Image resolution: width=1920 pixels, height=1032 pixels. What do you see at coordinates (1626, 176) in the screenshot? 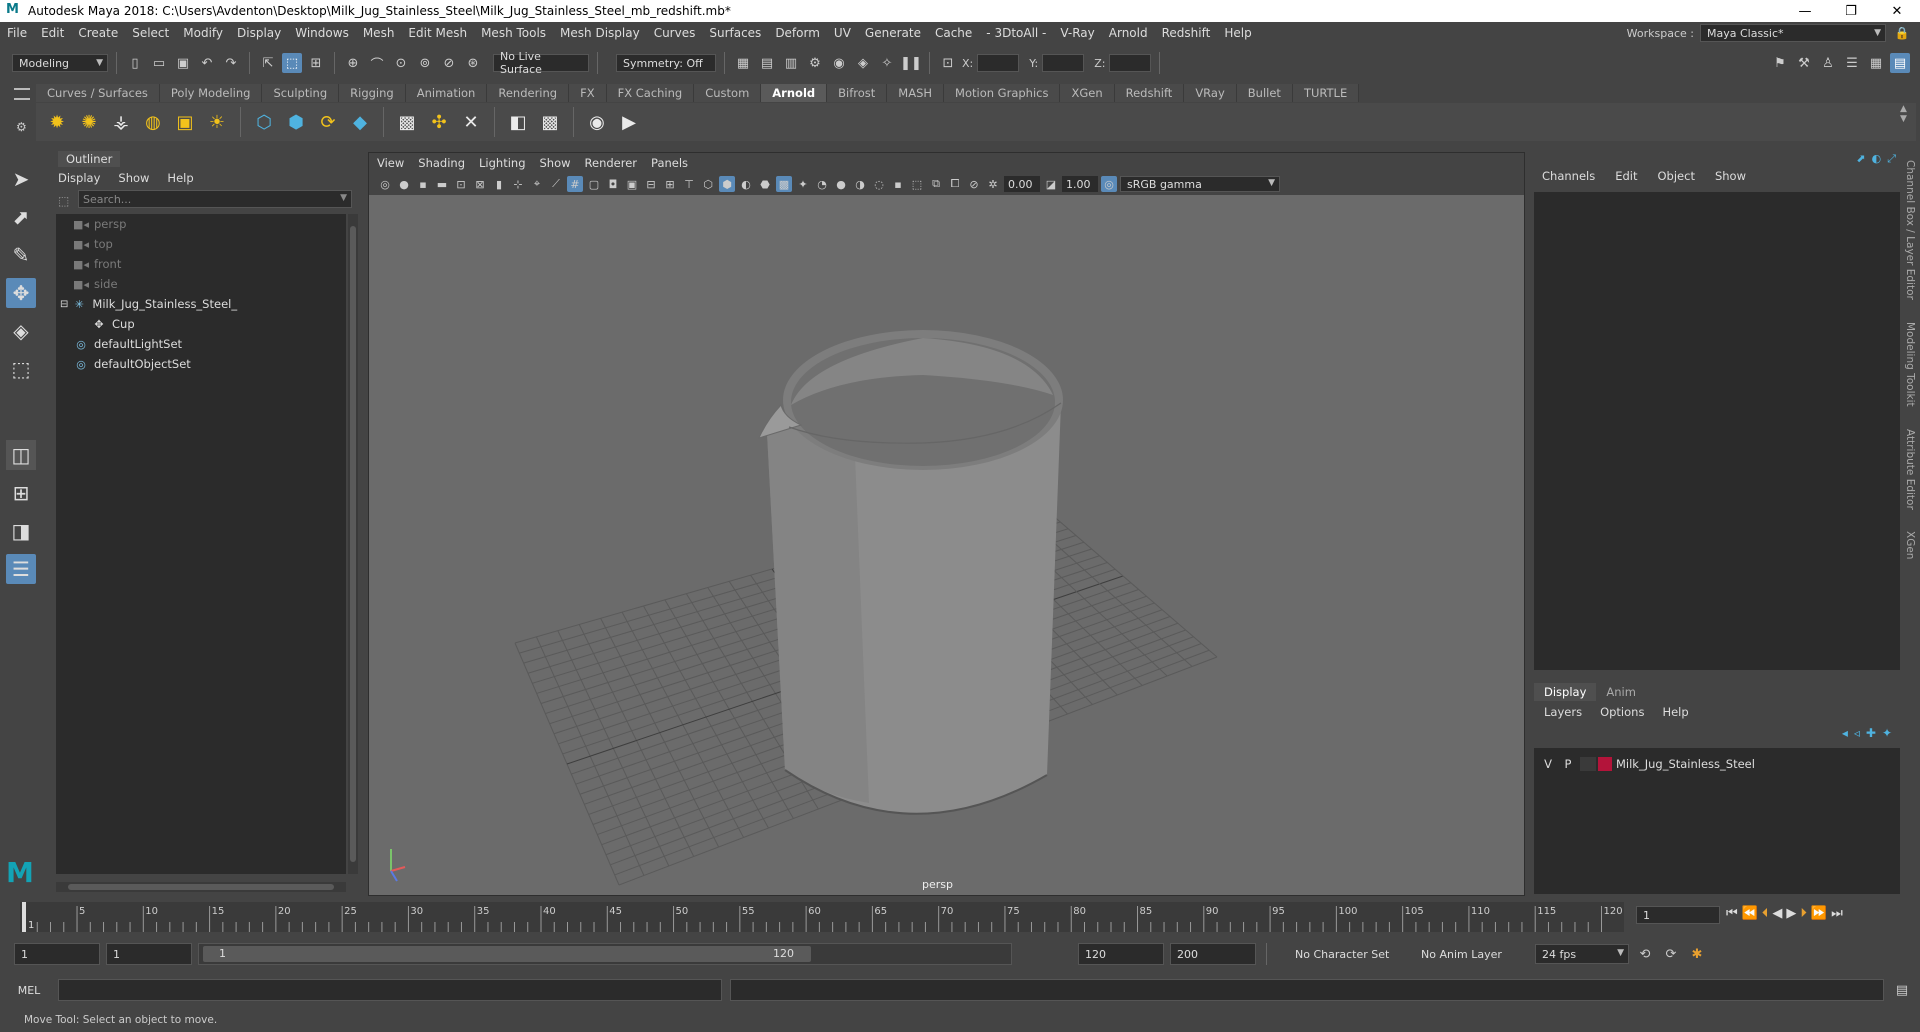
I see `channel-box-menu-edit: Edit` at bounding box center [1626, 176].